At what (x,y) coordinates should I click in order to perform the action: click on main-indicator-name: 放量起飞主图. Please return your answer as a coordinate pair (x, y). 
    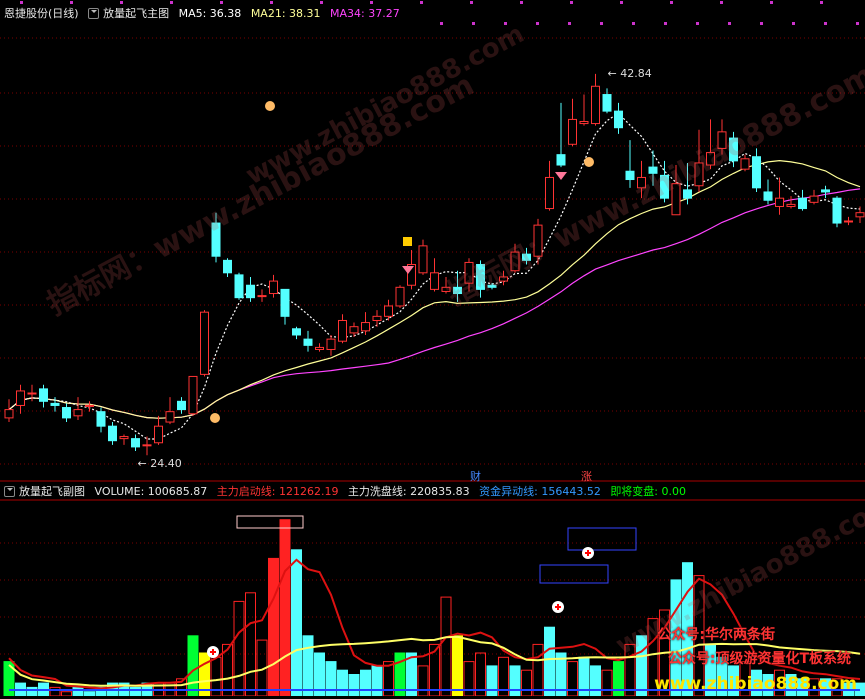
    Looking at the image, I should click on (136, 13).